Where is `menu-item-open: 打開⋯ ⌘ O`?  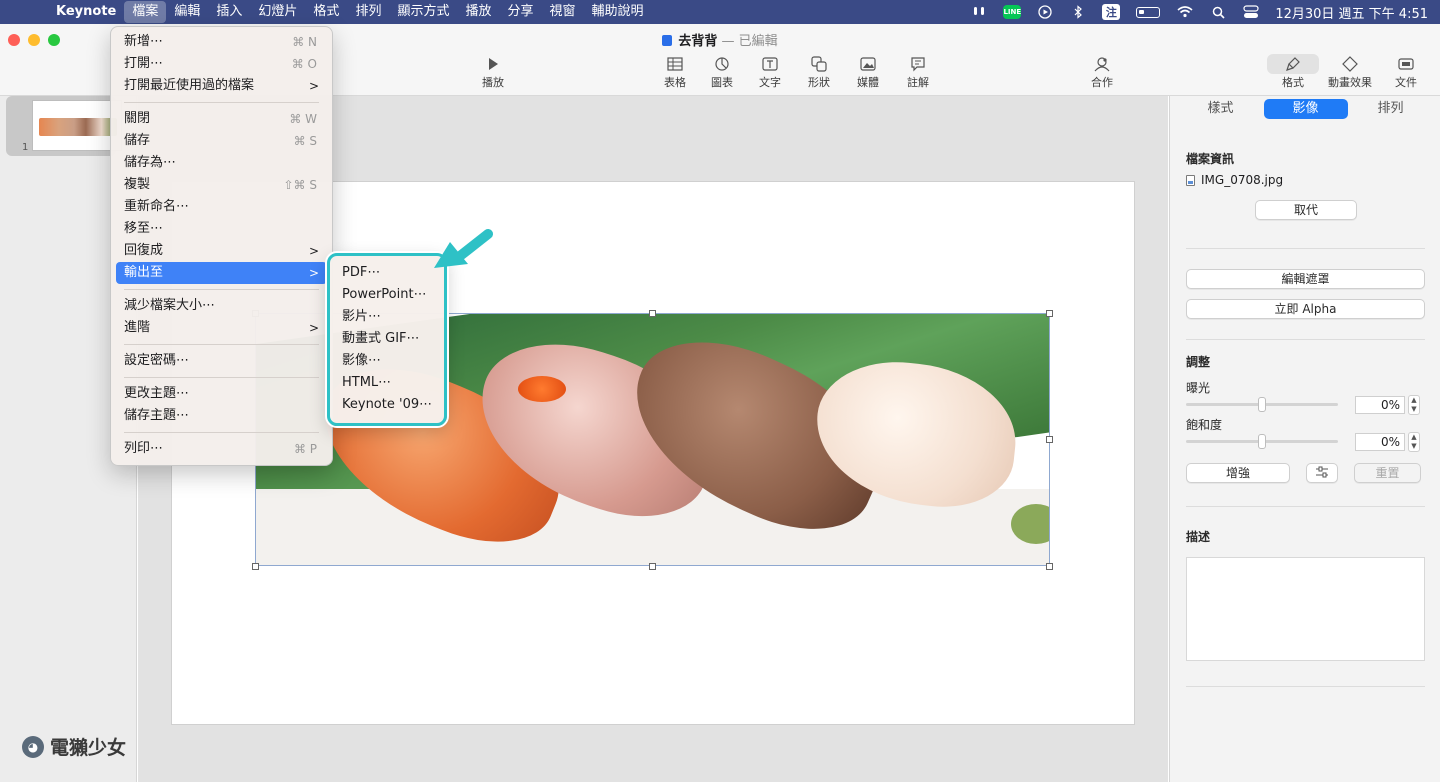 menu-item-open: 打開⋯ ⌘ O is located at coordinates (221, 64).